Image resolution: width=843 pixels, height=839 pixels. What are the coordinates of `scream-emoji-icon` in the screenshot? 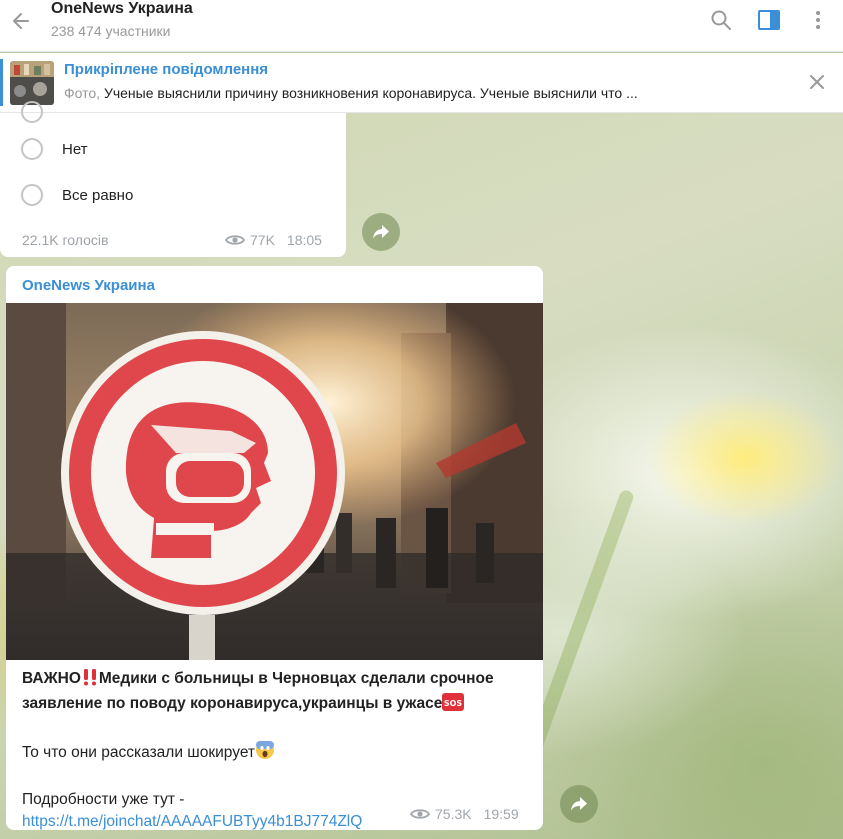 It's located at (265, 753).